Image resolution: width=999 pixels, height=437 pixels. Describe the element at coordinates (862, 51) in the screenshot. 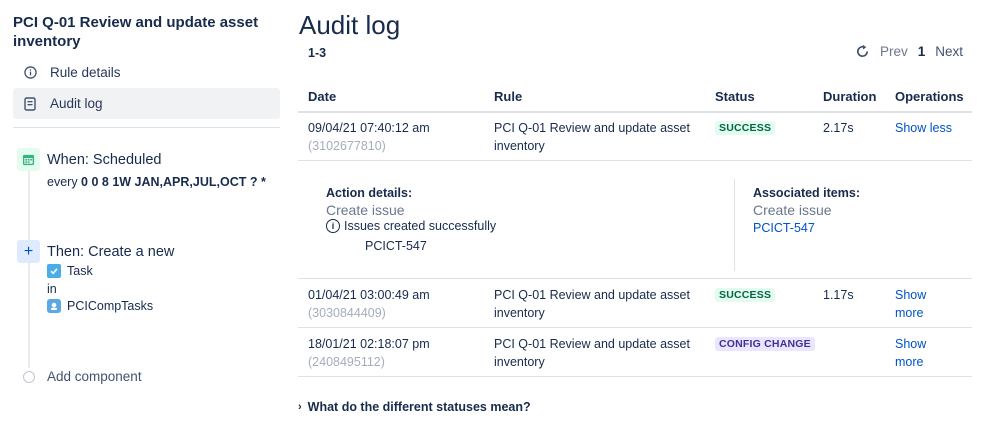

I see `refresh-icon` at that location.